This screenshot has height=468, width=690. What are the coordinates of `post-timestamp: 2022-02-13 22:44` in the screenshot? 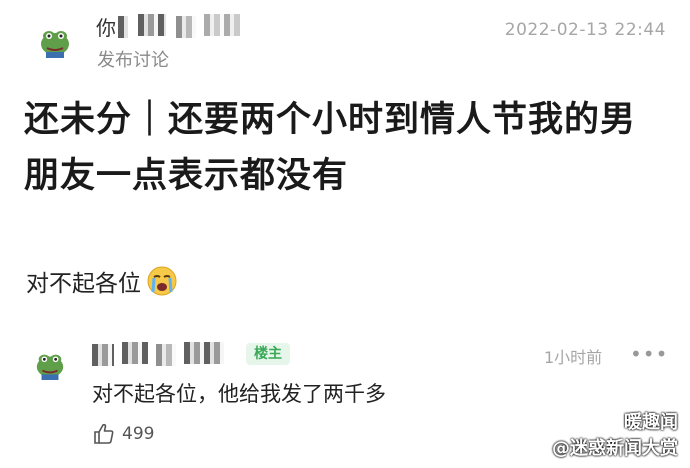 It's located at (585, 30).